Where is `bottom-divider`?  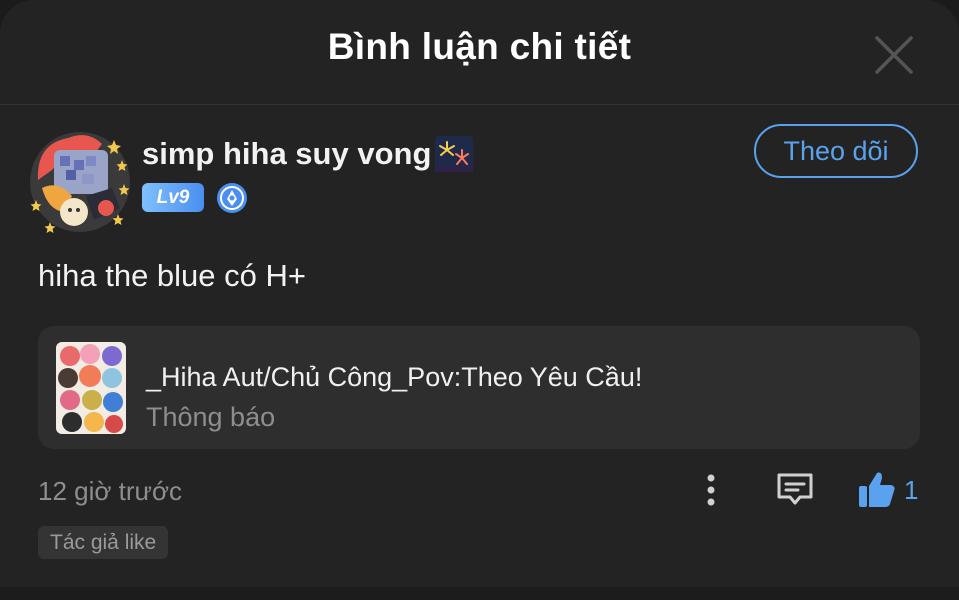 bottom-divider is located at coordinates (479, 593).